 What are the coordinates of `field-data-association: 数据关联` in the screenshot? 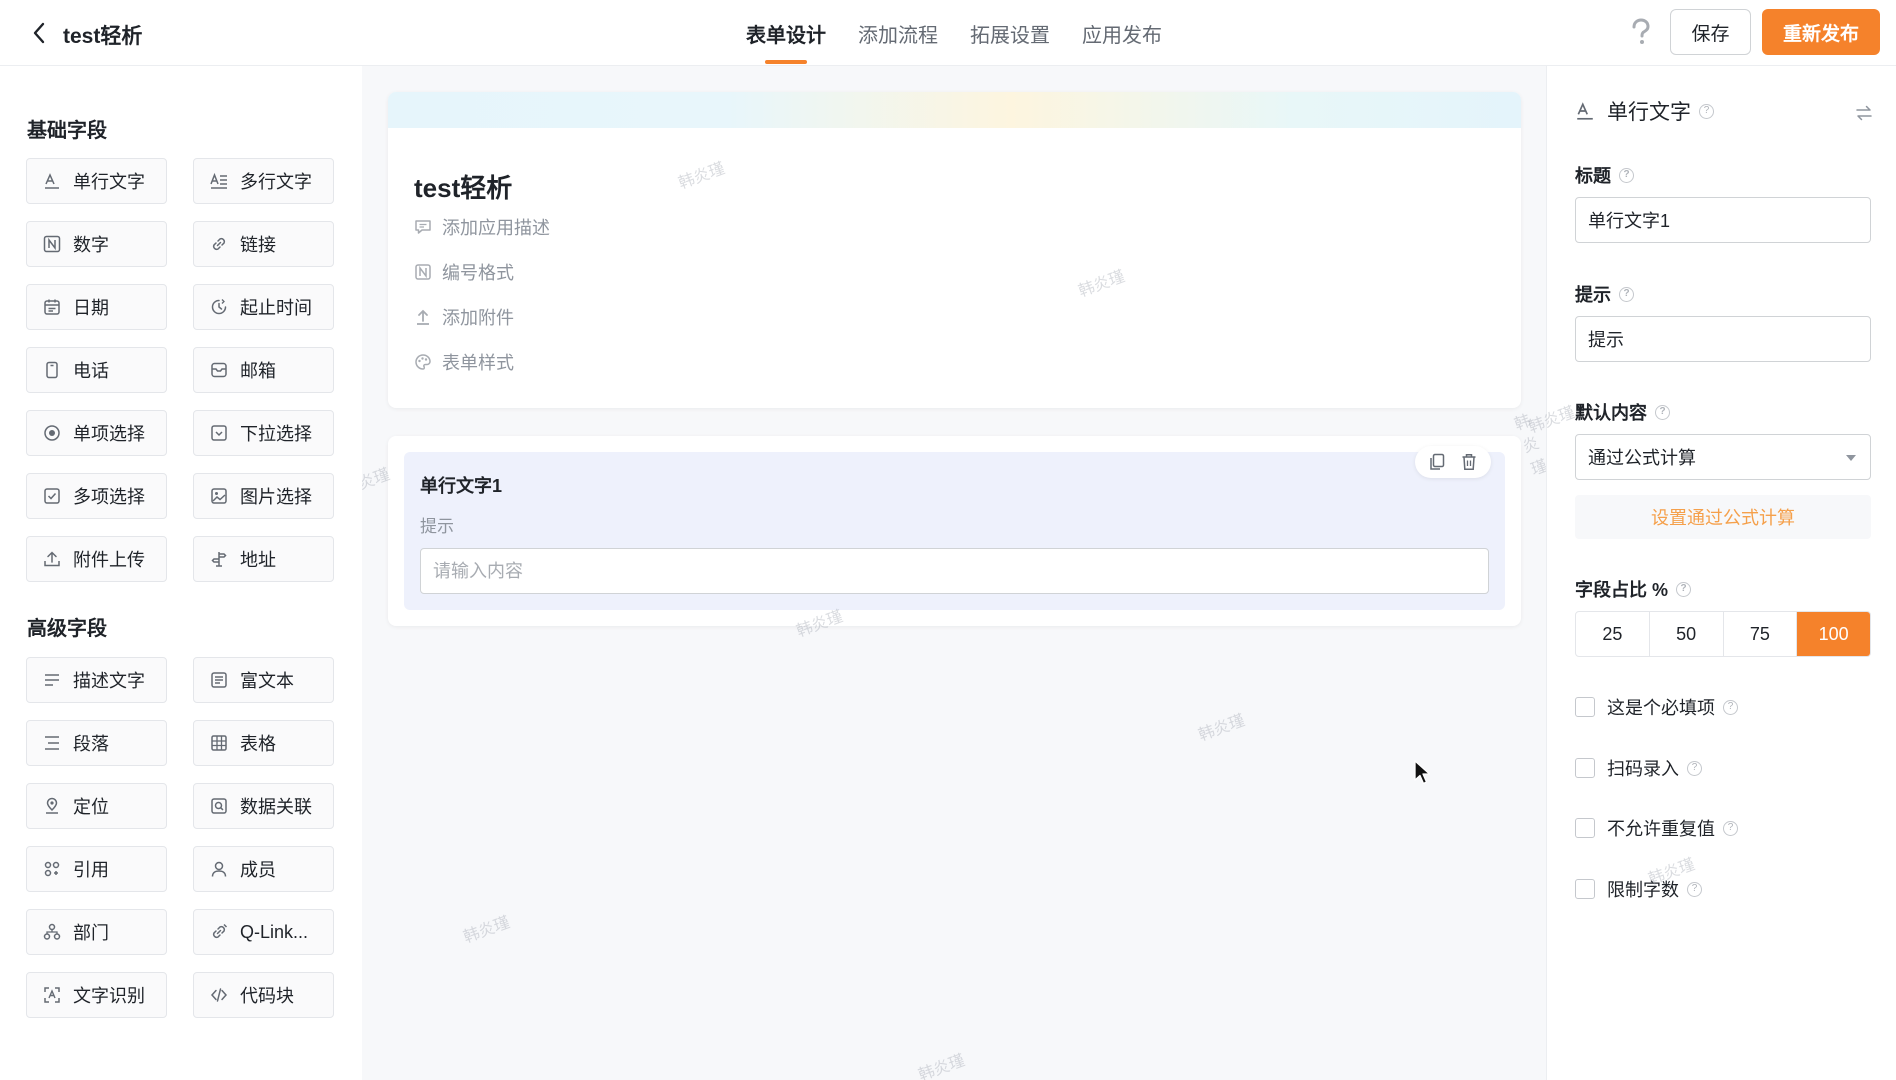 It's located at (263, 806).